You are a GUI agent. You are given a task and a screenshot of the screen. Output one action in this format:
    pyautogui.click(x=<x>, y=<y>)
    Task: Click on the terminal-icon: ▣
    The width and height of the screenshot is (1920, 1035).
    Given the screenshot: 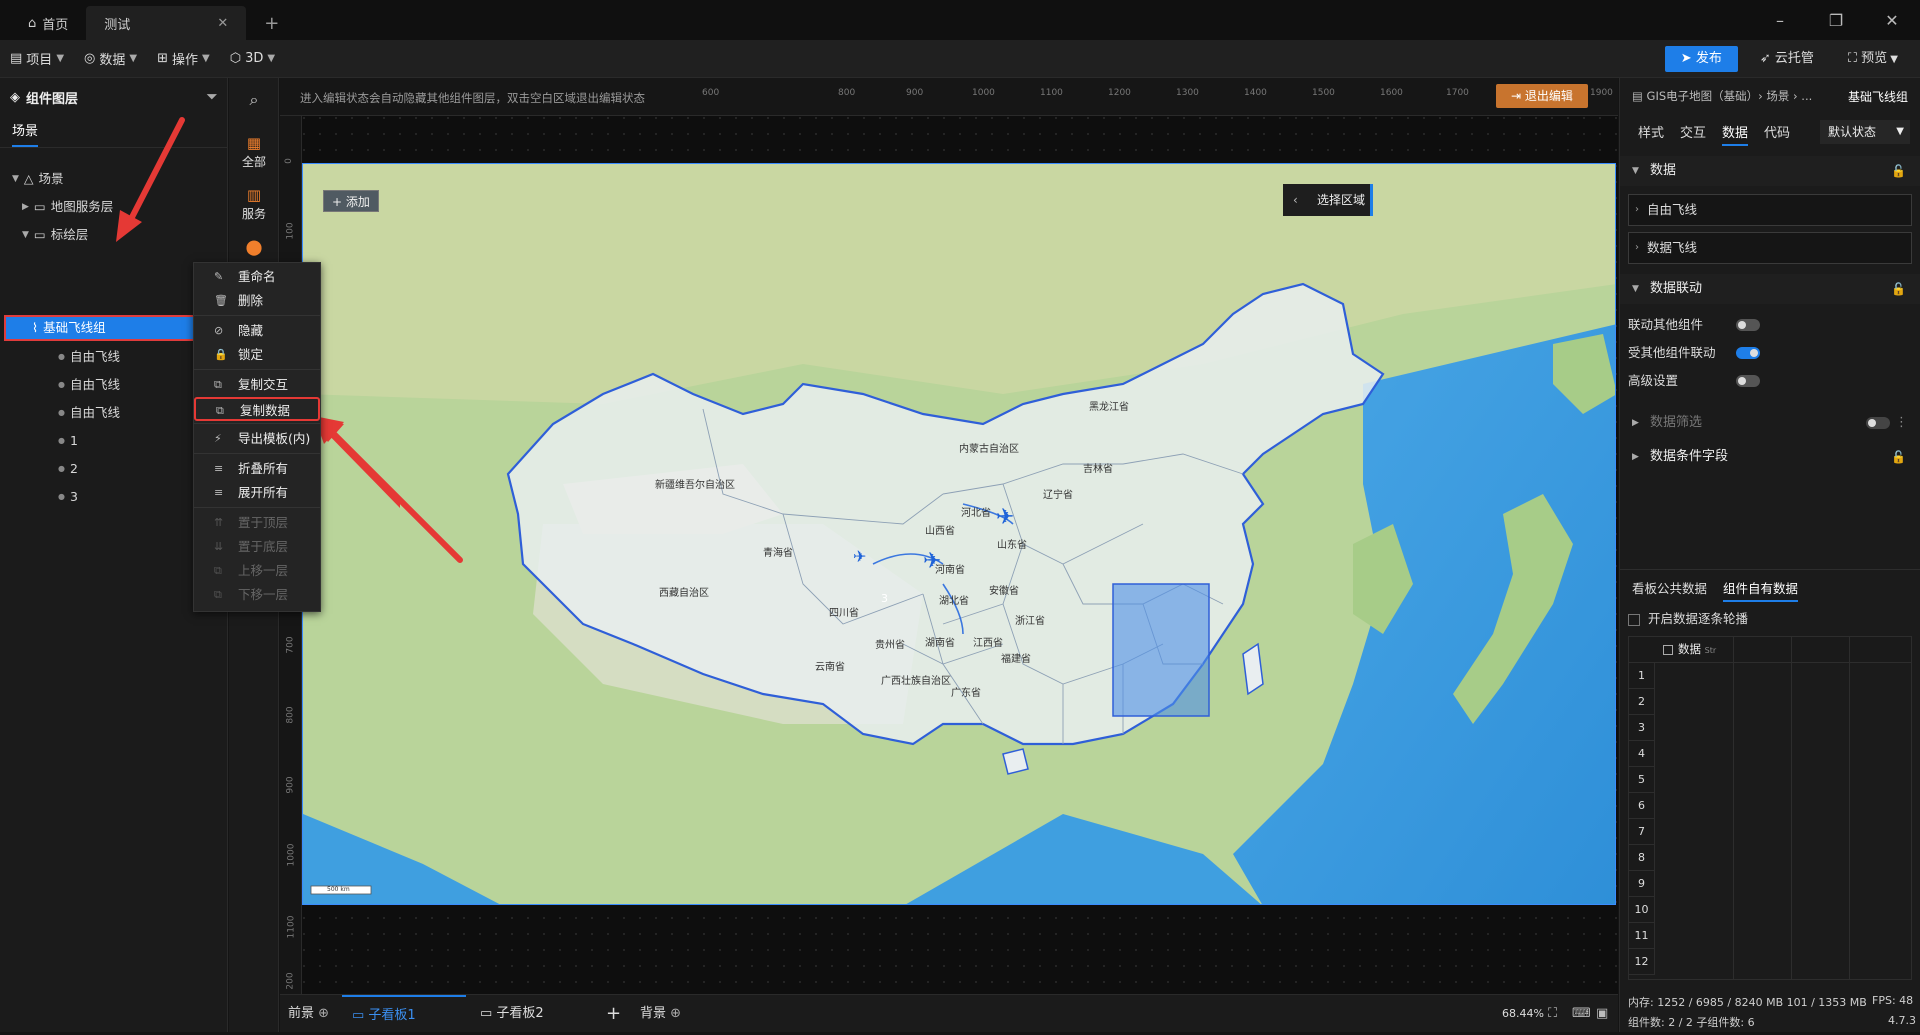 What is the action you would take?
    pyautogui.click(x=1602, y=1014)
    